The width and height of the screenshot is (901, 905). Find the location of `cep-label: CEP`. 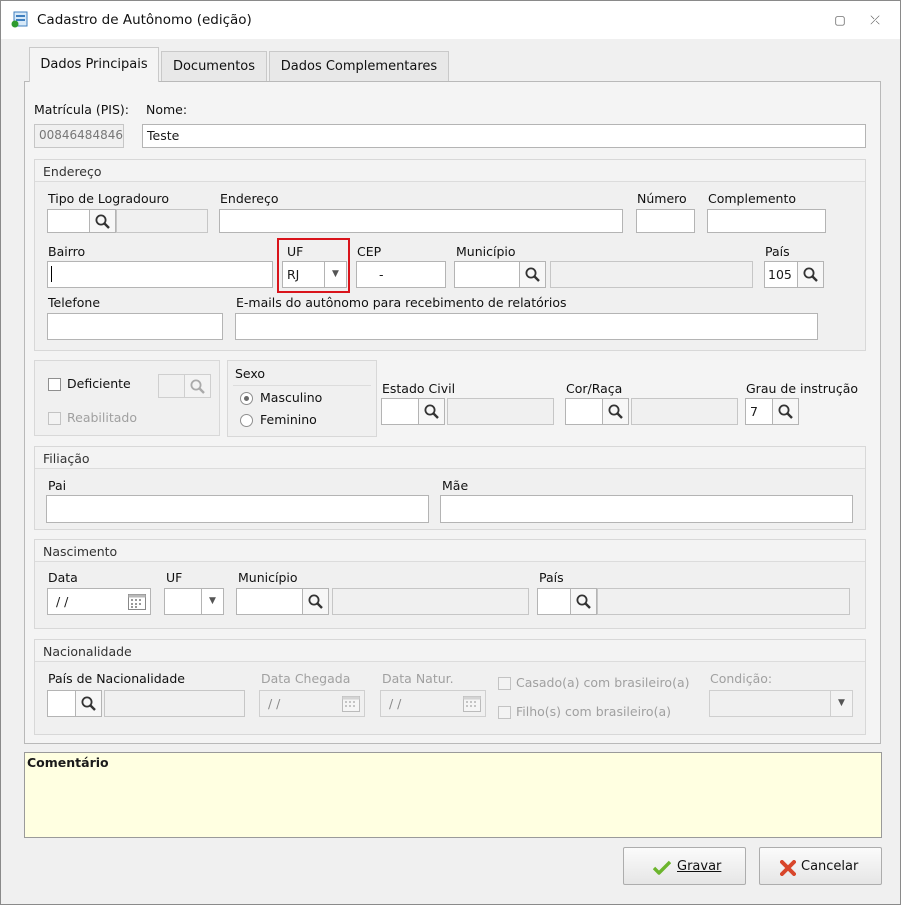

cep-label: CEP is located at coordinates (369, 251).